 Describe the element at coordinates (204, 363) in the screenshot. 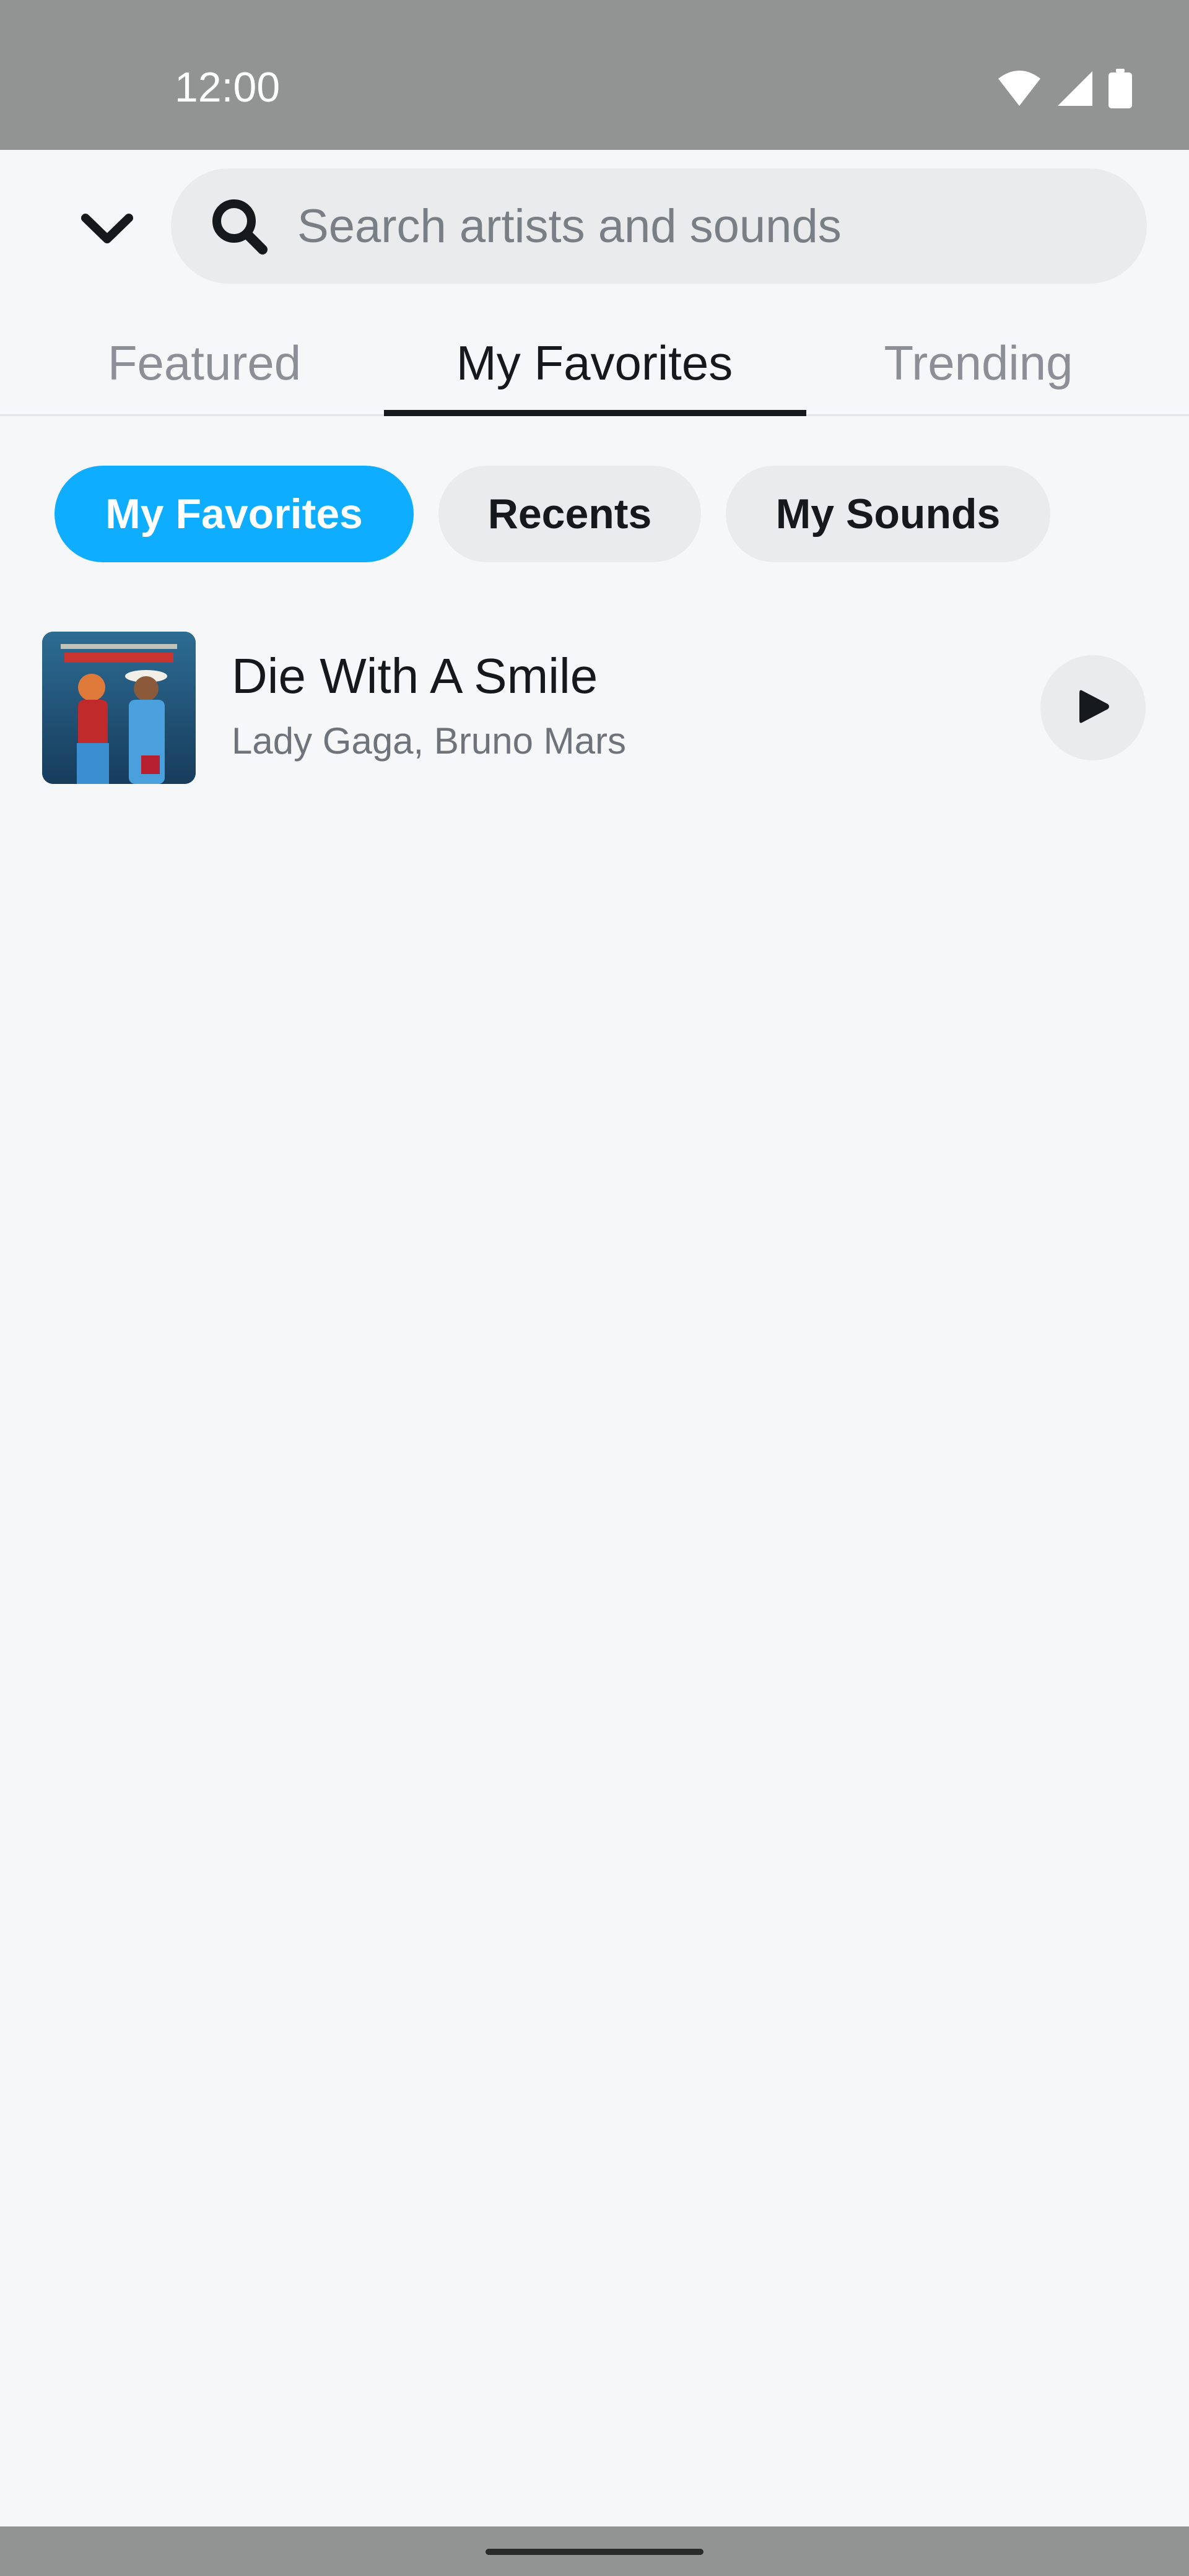

I see `tab-featured: Featured` at that location.